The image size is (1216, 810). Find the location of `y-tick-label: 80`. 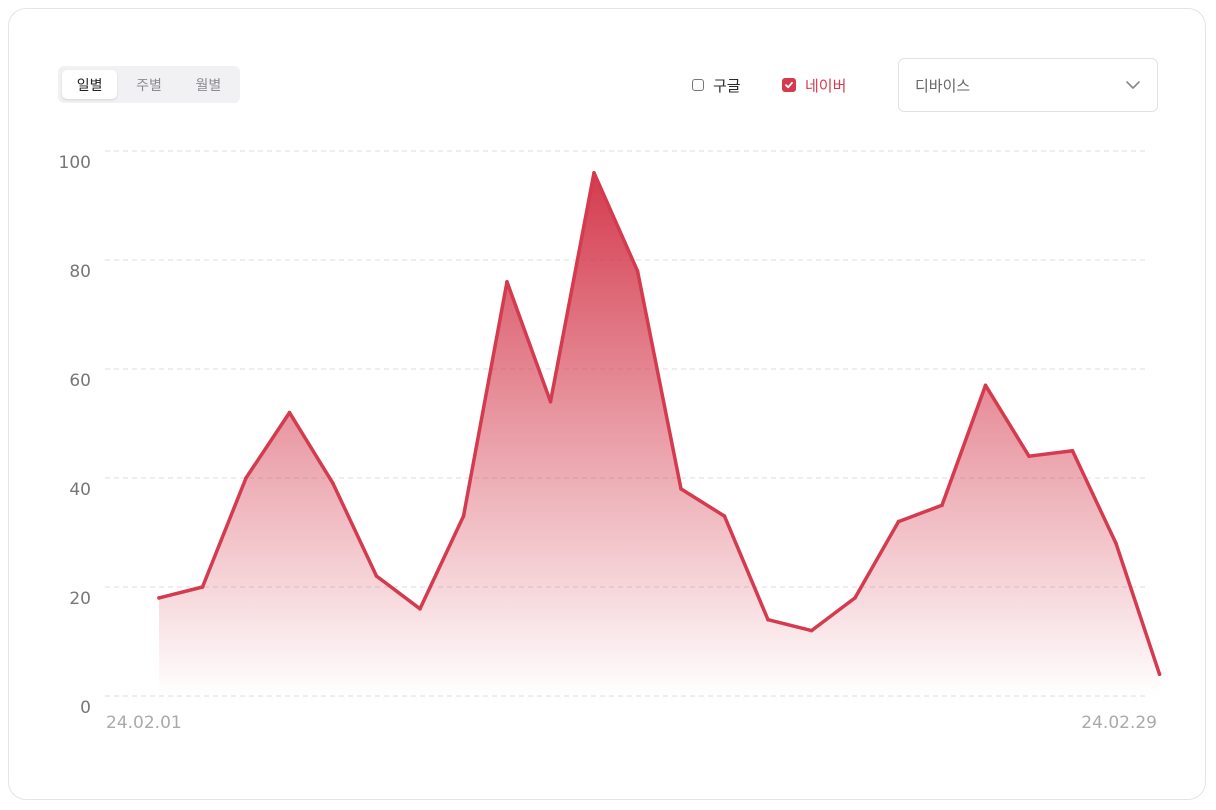

y-tick-label: 80 is located at coordinates (80, 272).